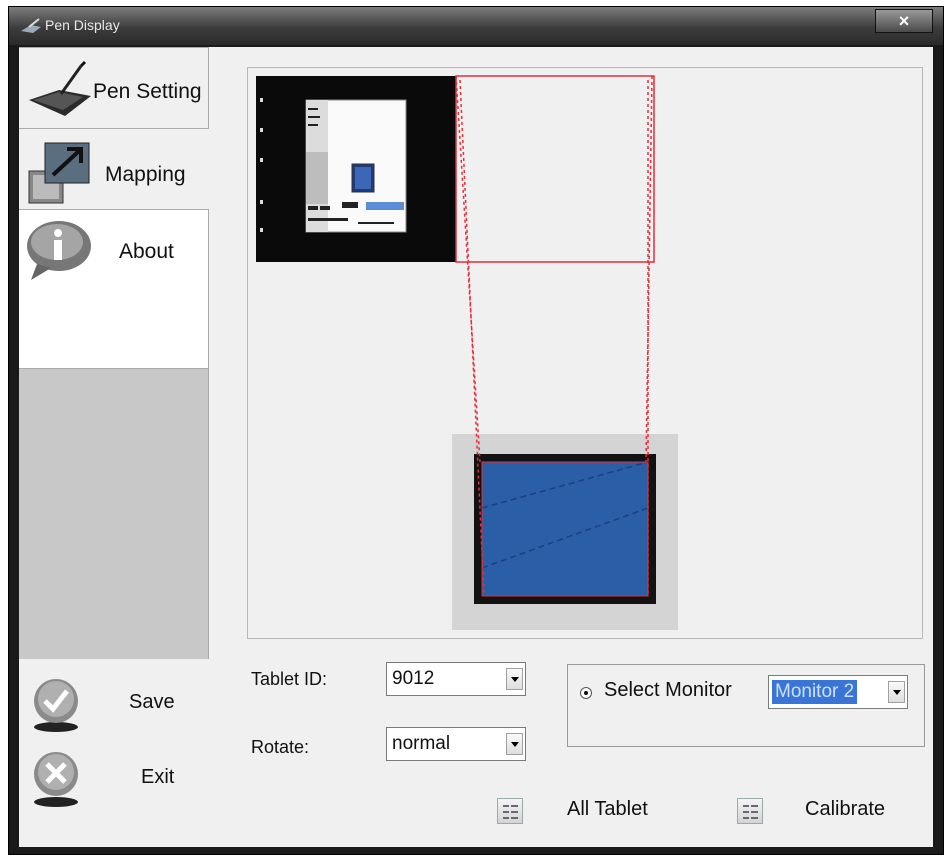 The image size is (951, 859). Describe the element at coordinates (114, 289) in the screenshot. I see `sidebar-item-about: About` at that location.